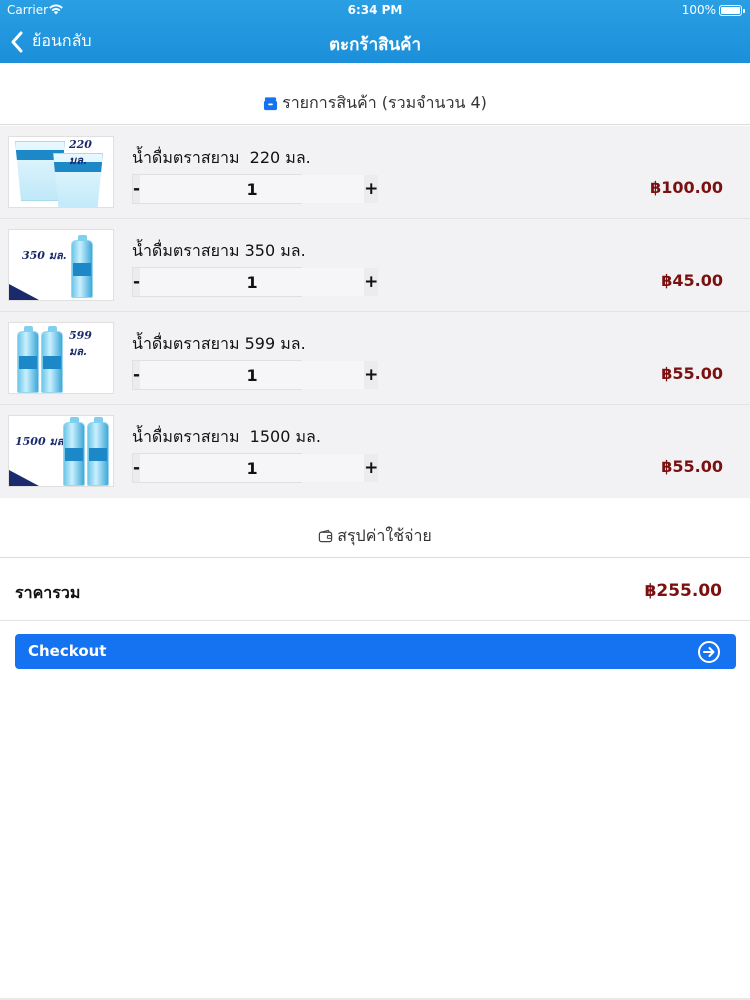  I want to click on summary-heading: สรุปค่าใช้จ่าย, so click(384, 535).